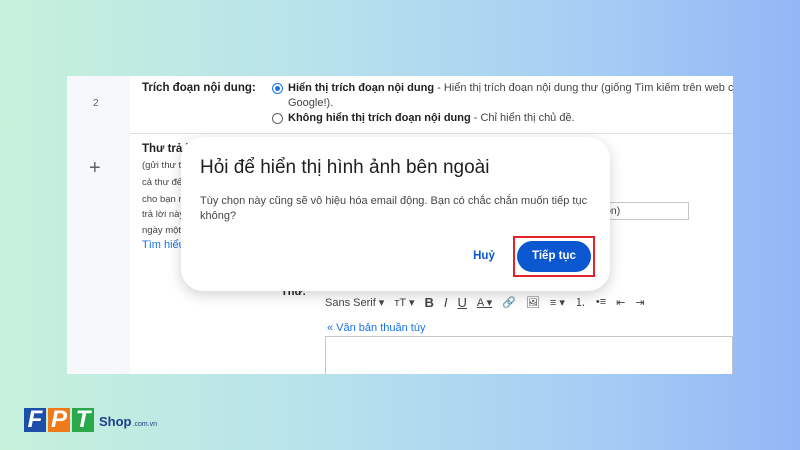 The height and width of the screenshot is (450, 800). I want to click on plus-icon: +, so click(95, 168).